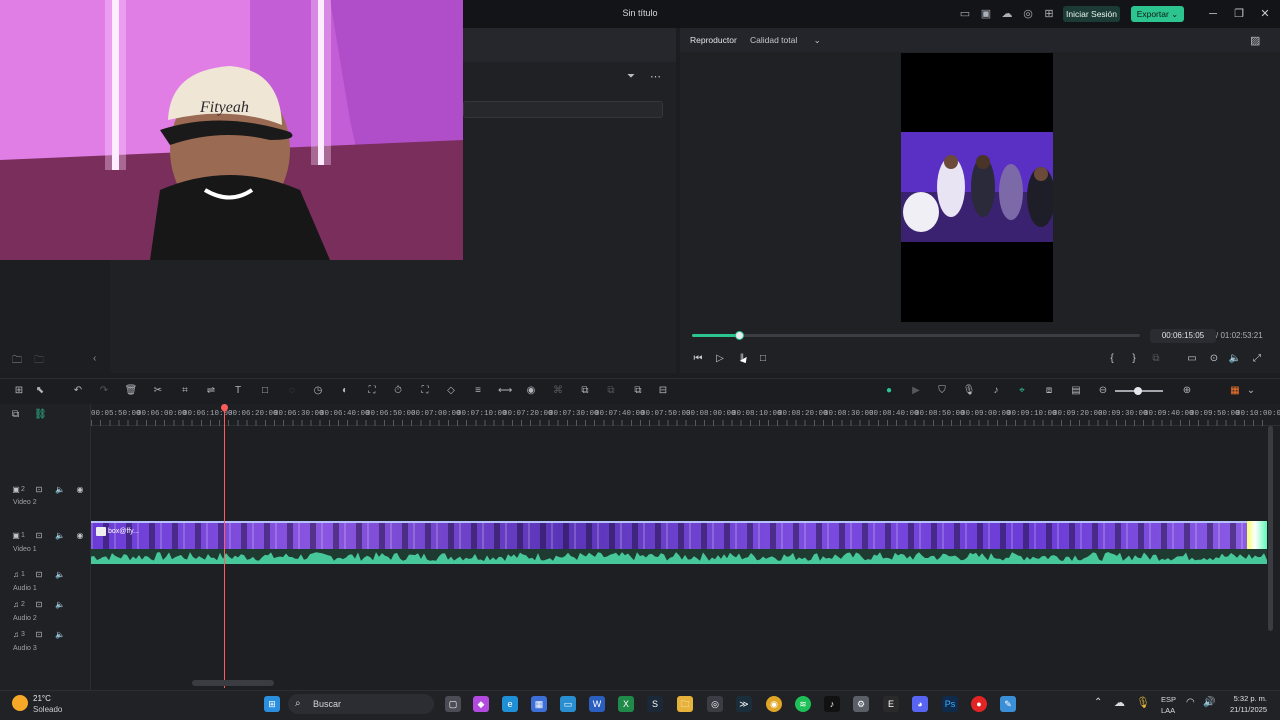 Image resolution: width=1280 pixels, height=720 pixels. Describe the element at coordinates (832, 704) in the screenshot. I see `tiktok-icon: ♪` at that location.